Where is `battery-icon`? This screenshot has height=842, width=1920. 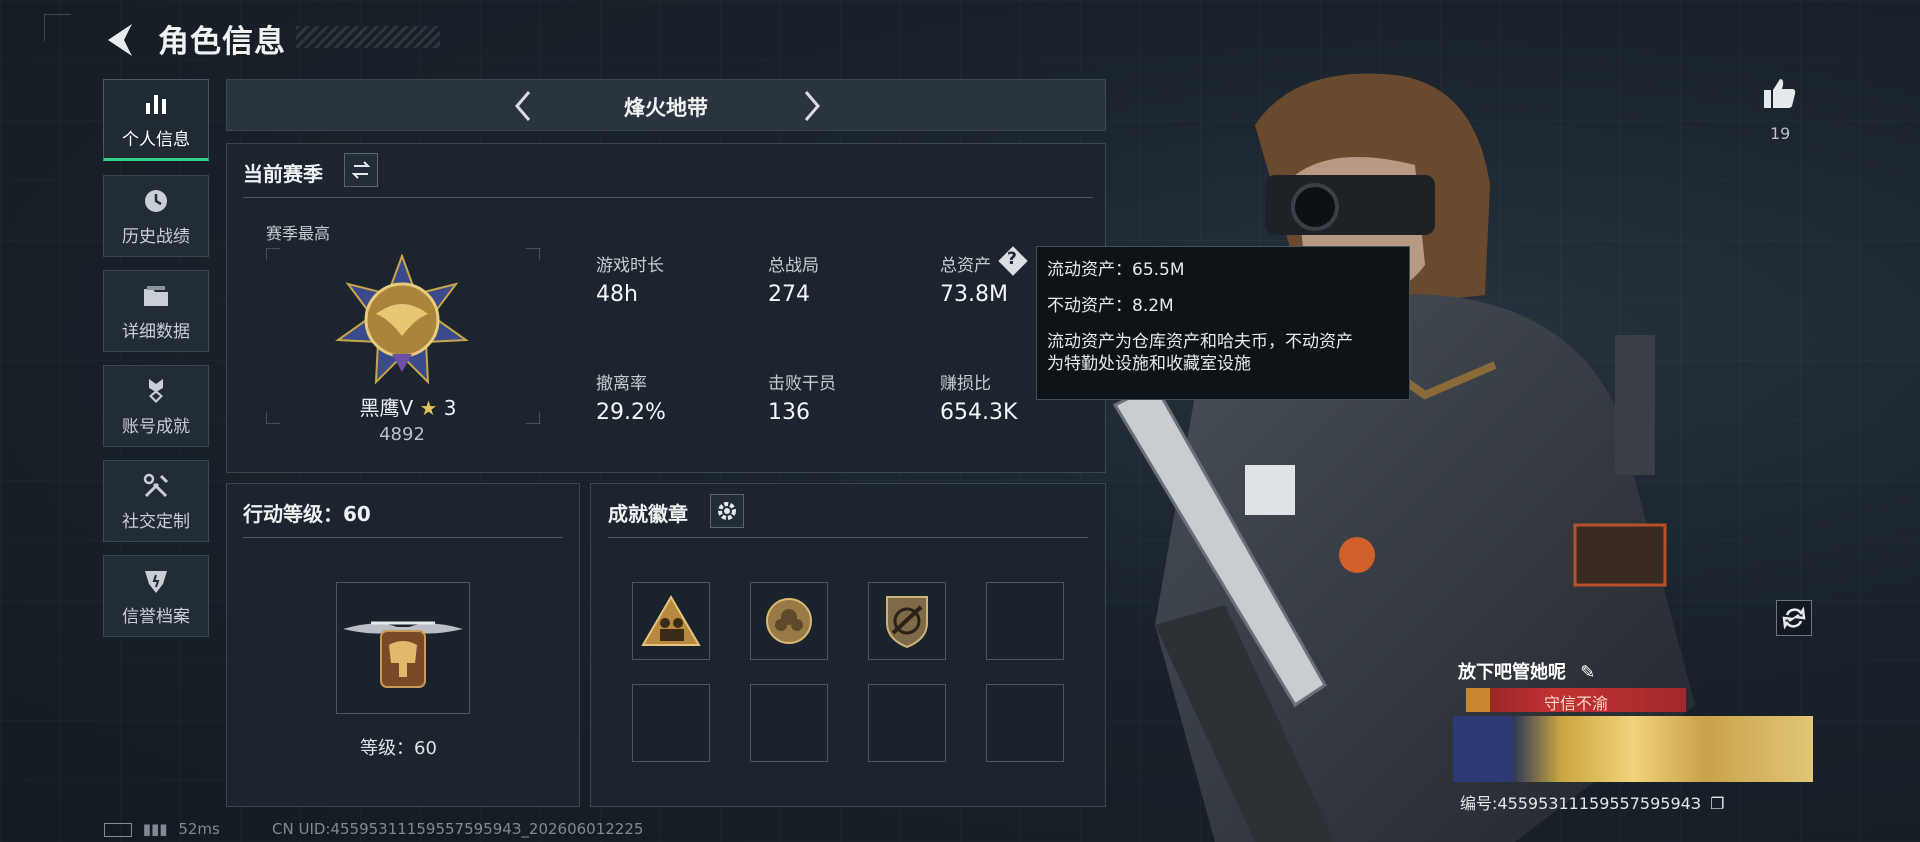
battery-icon is located at coordinates (118, 829).